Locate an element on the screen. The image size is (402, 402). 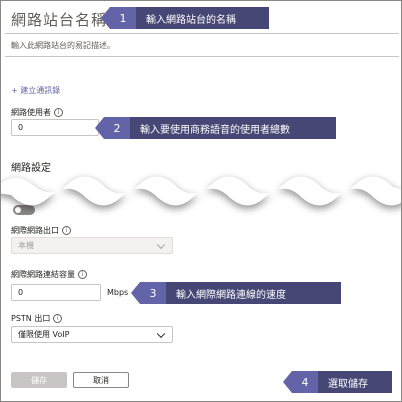
callout-1: 1 輸入網路站台的名稱 is located at coordinates (185, 18).